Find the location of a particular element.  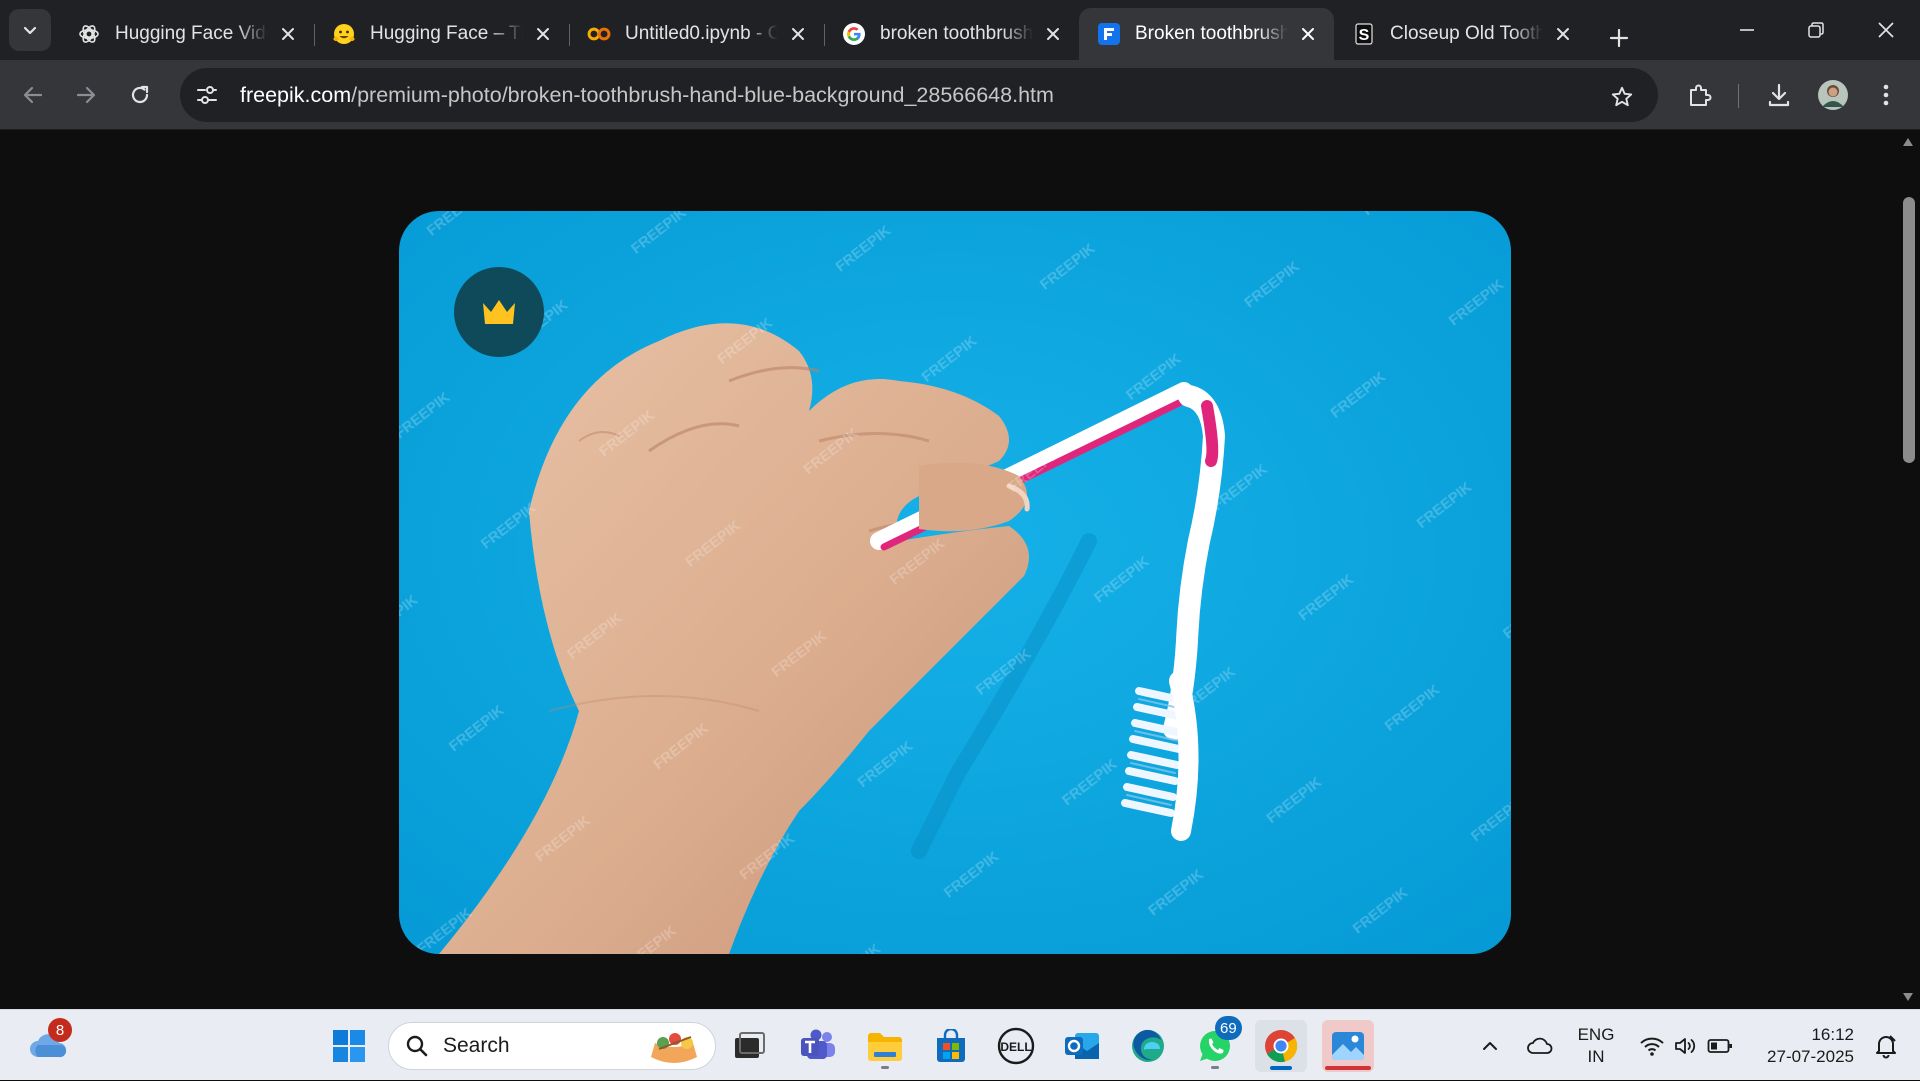

tab-google-search: broken toothbrush - Google Search is located at coordinates (951, 34).